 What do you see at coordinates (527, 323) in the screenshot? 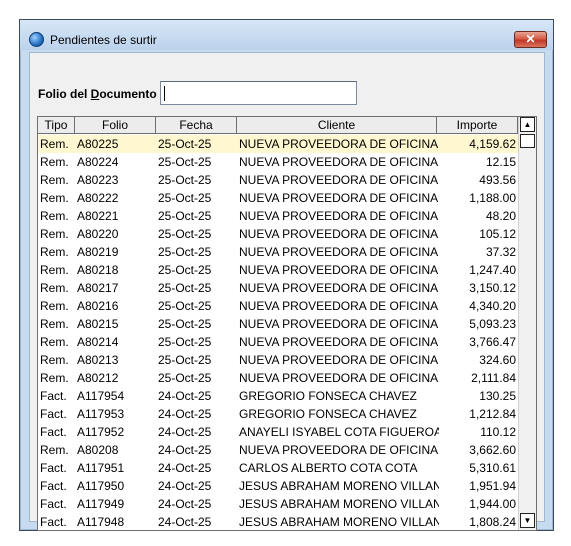
I see `vertical-scrollbar: ▲ ▼` at bounding box center [527, 323].